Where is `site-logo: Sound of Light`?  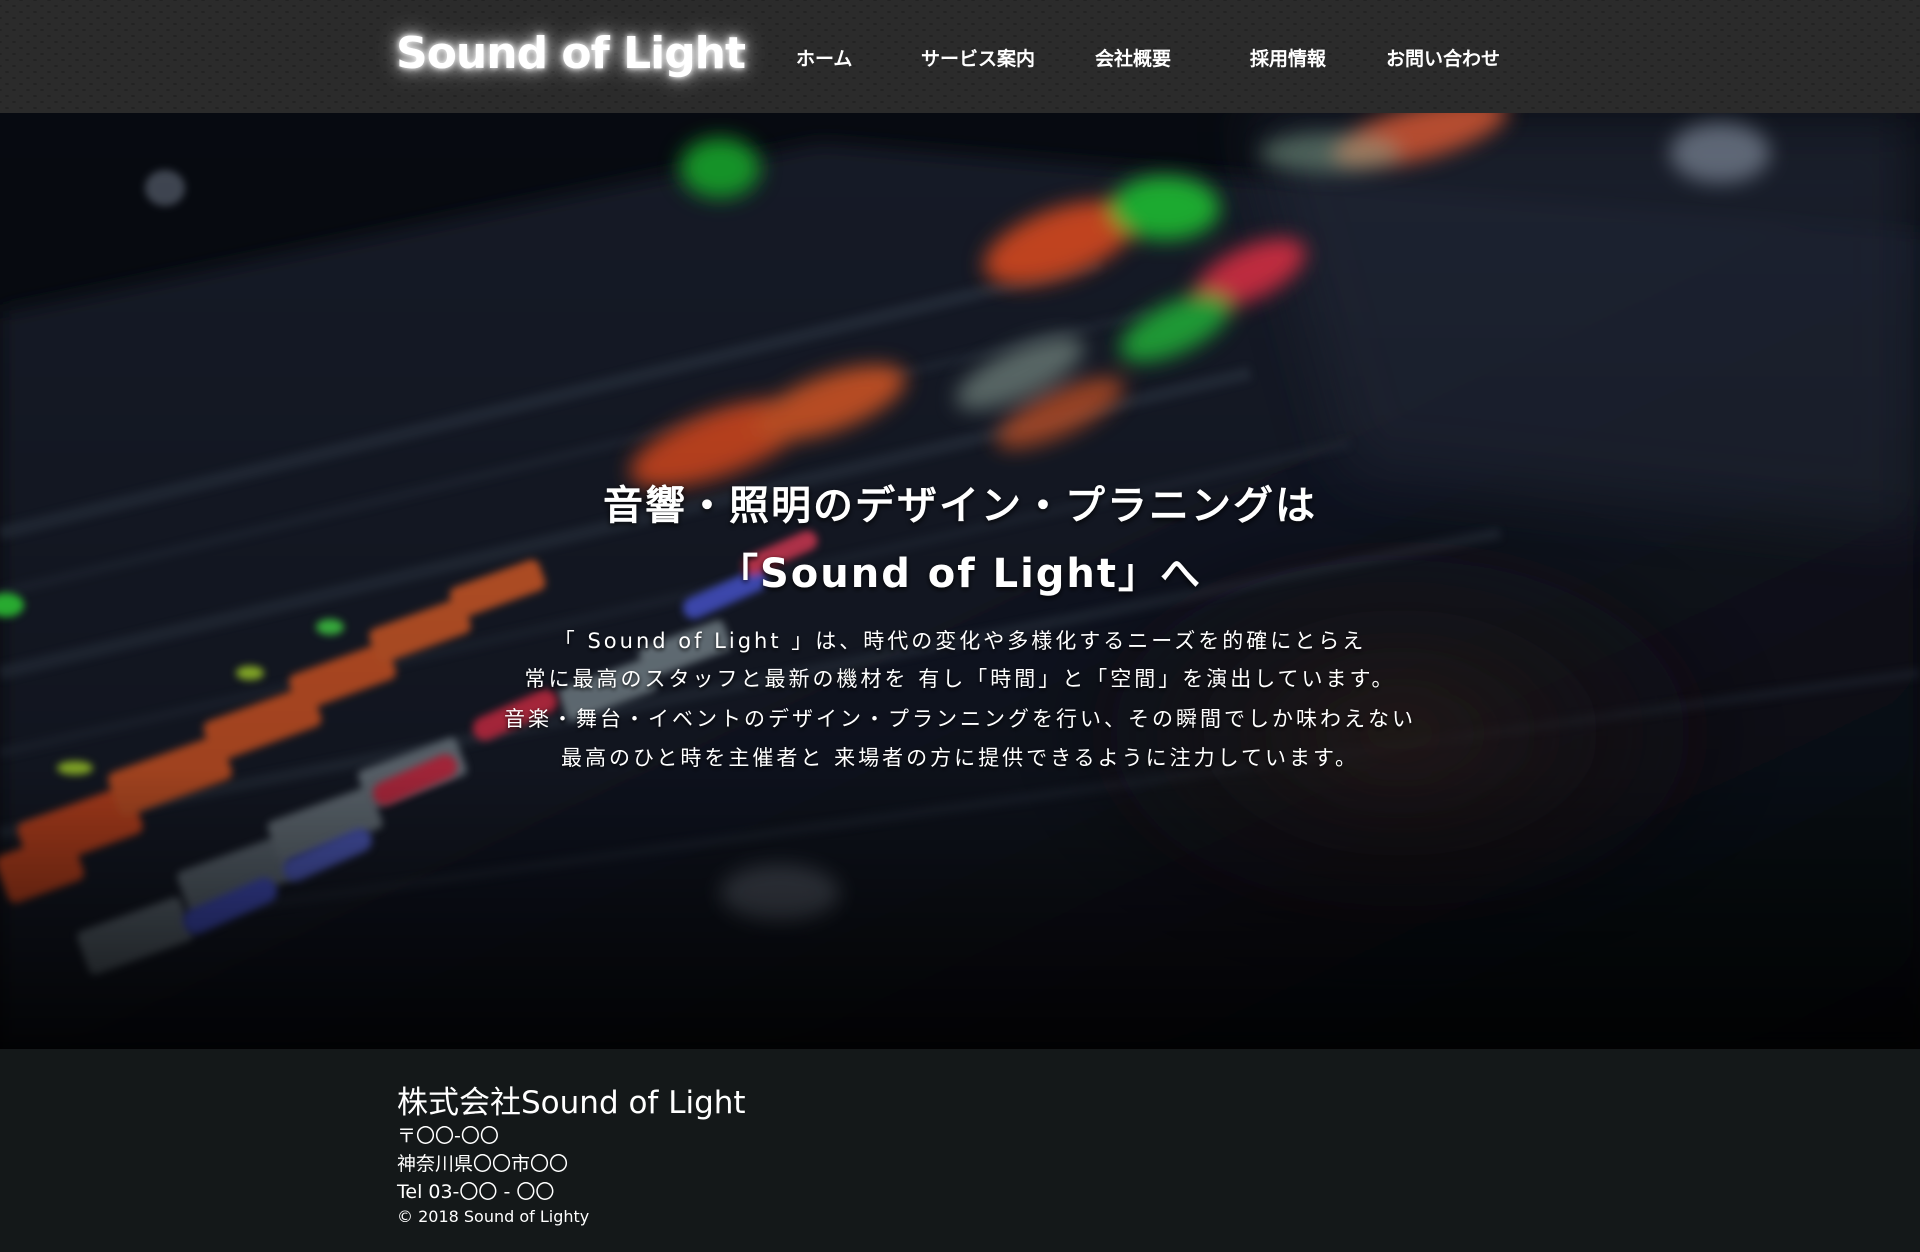
site-logo: Sound of Light is located at coordinates (571, 53).